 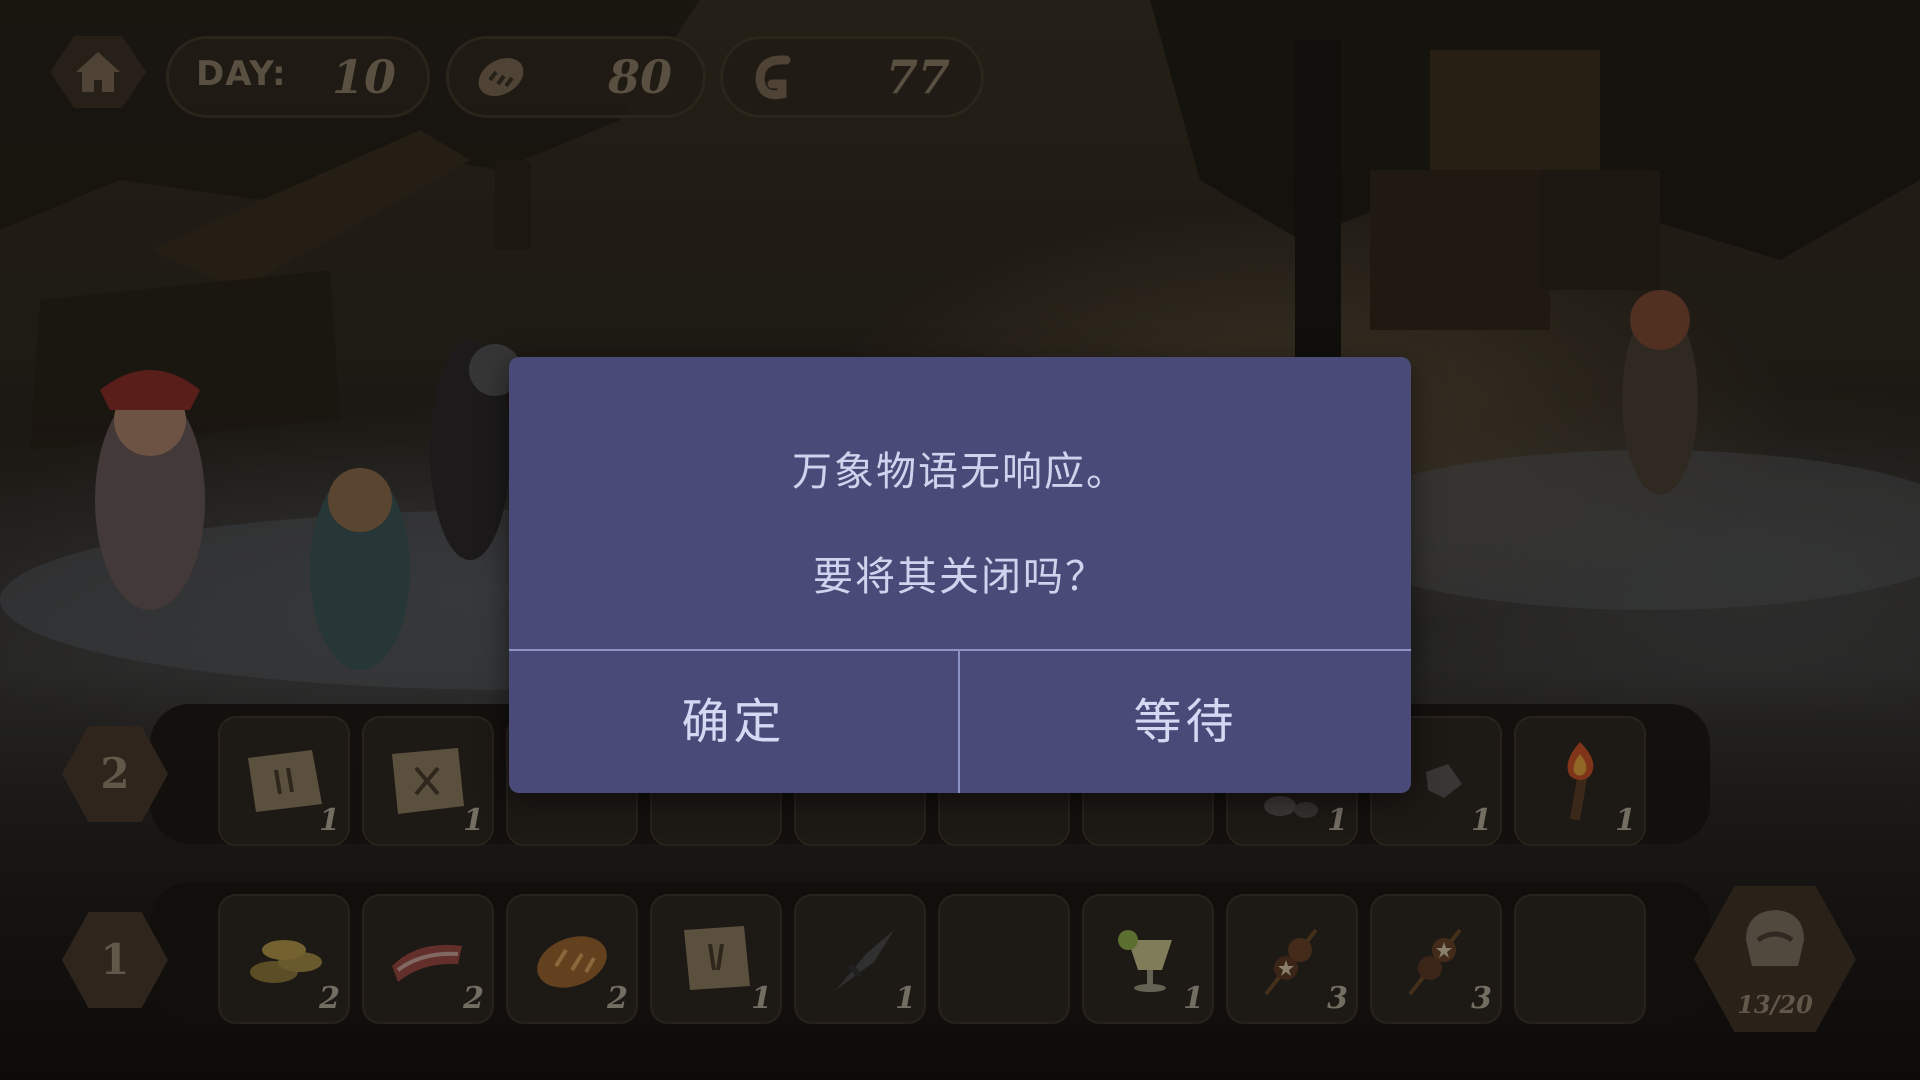 I want to click on dialog-message: 万象物语无响应。, so click(x=960, y=472).